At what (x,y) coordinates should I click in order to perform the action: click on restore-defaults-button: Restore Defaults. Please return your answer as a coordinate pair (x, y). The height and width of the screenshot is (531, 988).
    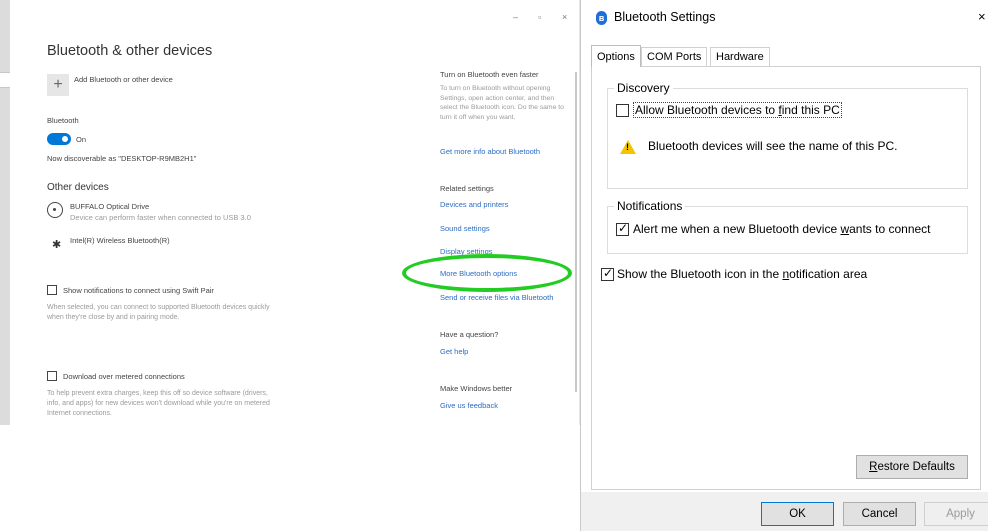
    Looking at the image, I should click on (912, 467).